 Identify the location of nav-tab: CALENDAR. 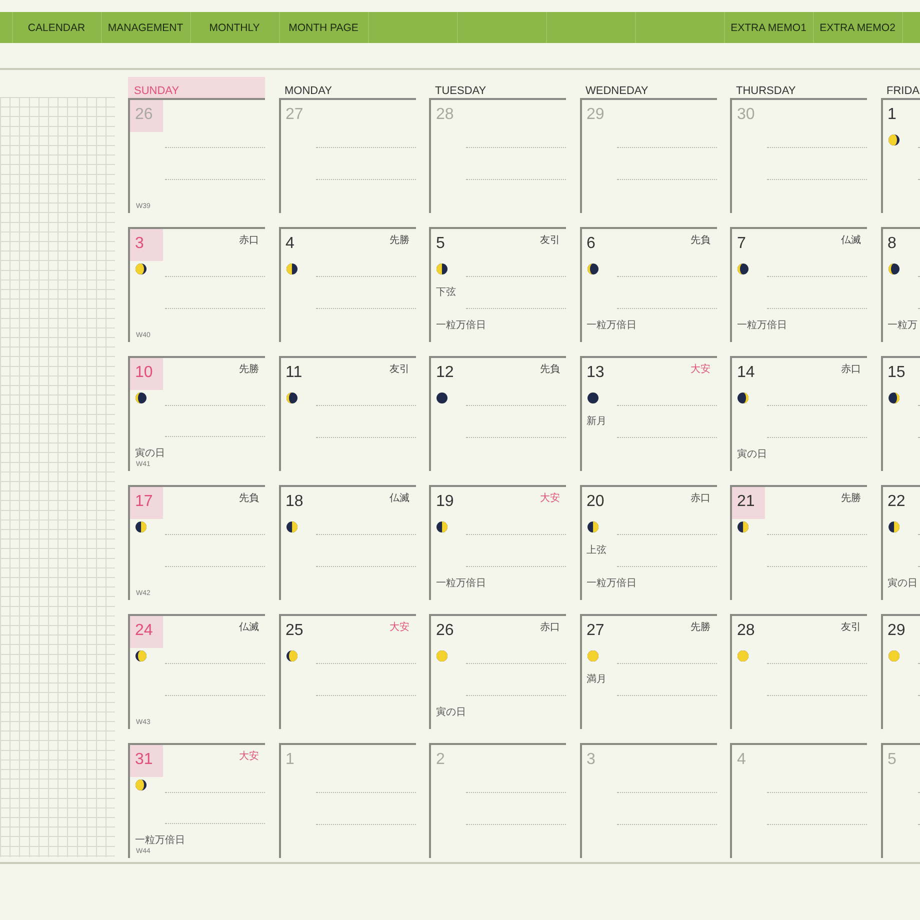
(56, 27).